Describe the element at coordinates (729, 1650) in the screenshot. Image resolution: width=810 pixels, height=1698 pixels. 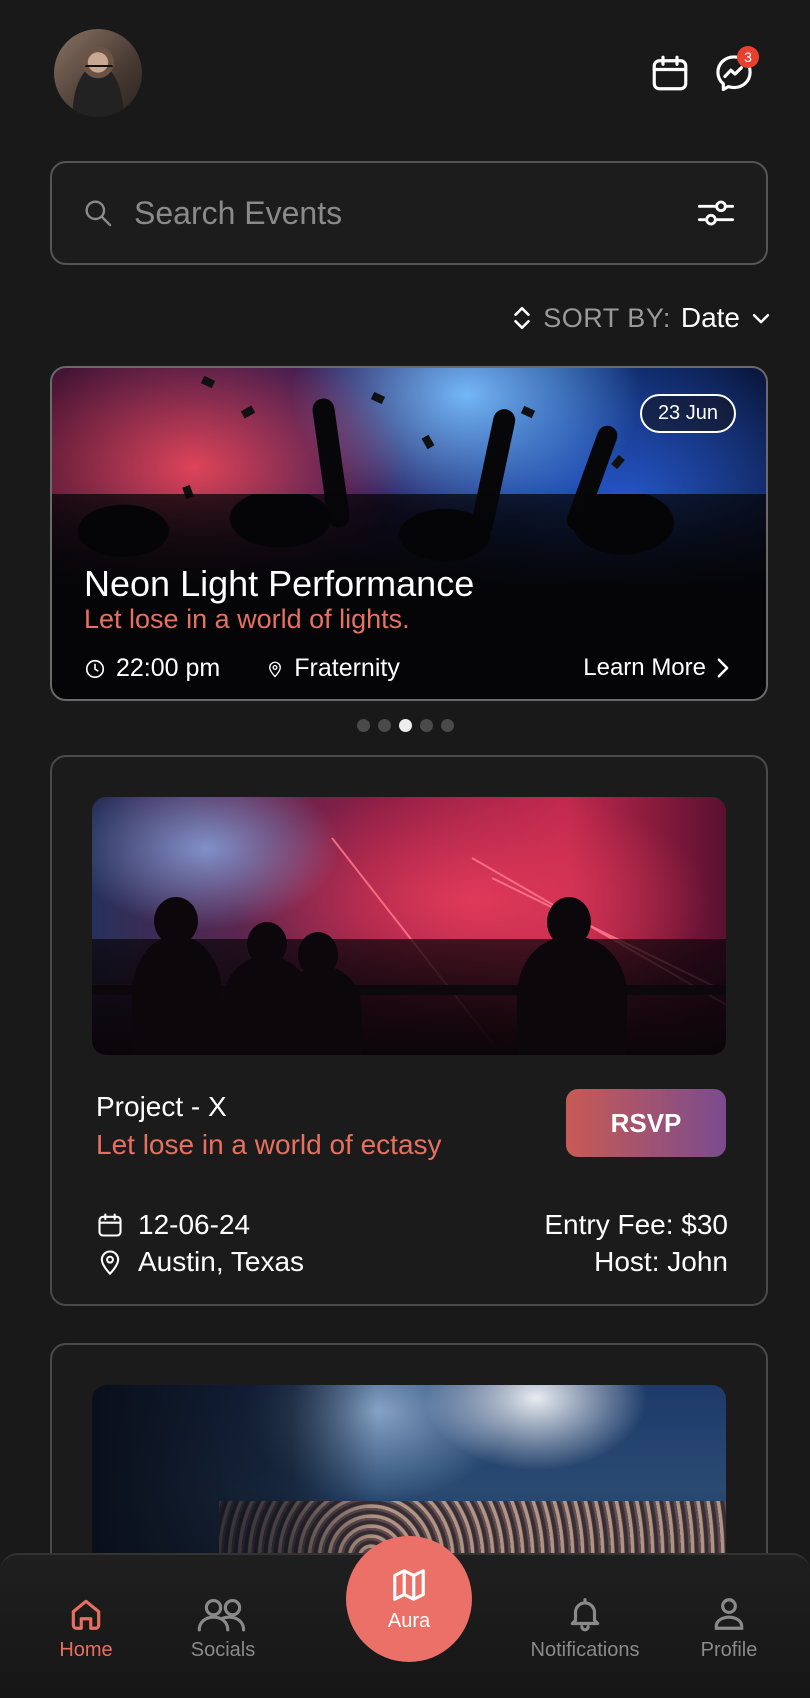
I see `nav-profile-label: Profile` at that location.